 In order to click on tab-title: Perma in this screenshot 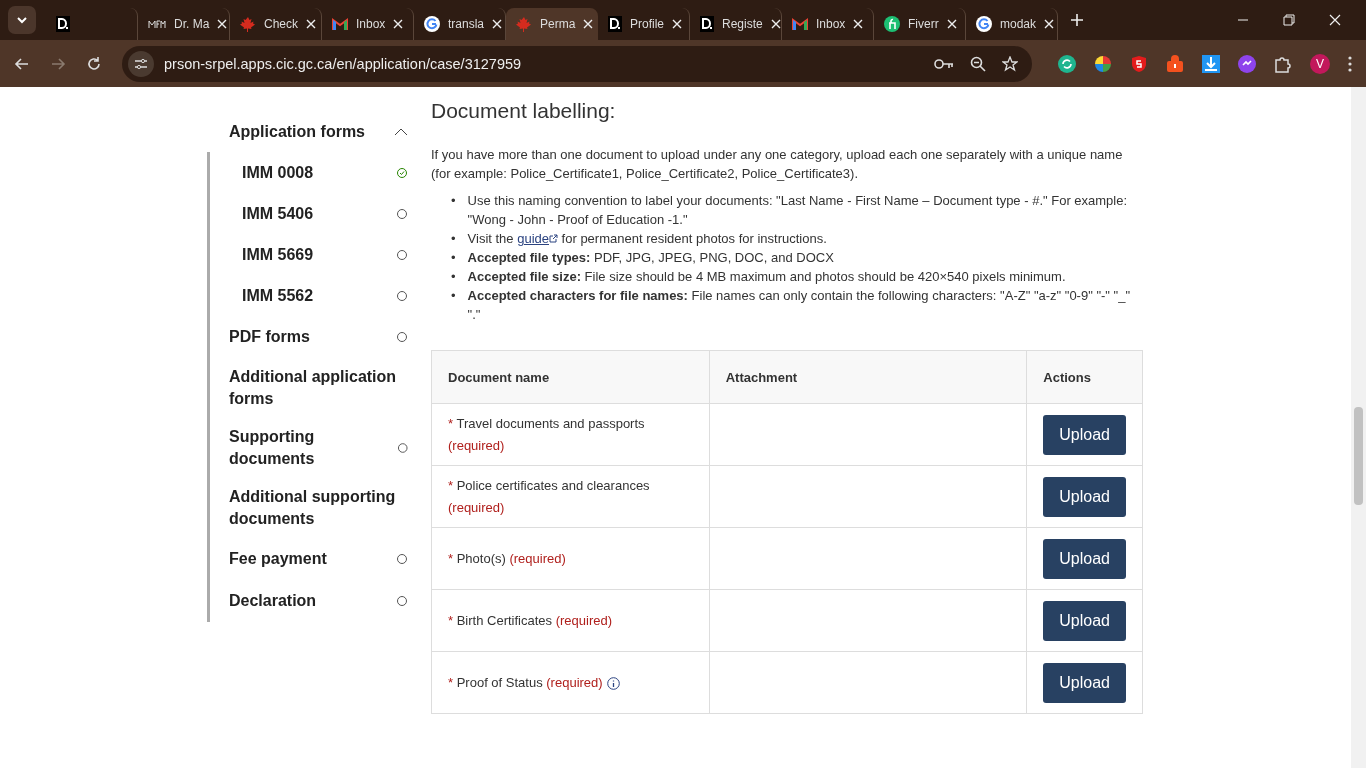, I will do `click(558, 24)`.